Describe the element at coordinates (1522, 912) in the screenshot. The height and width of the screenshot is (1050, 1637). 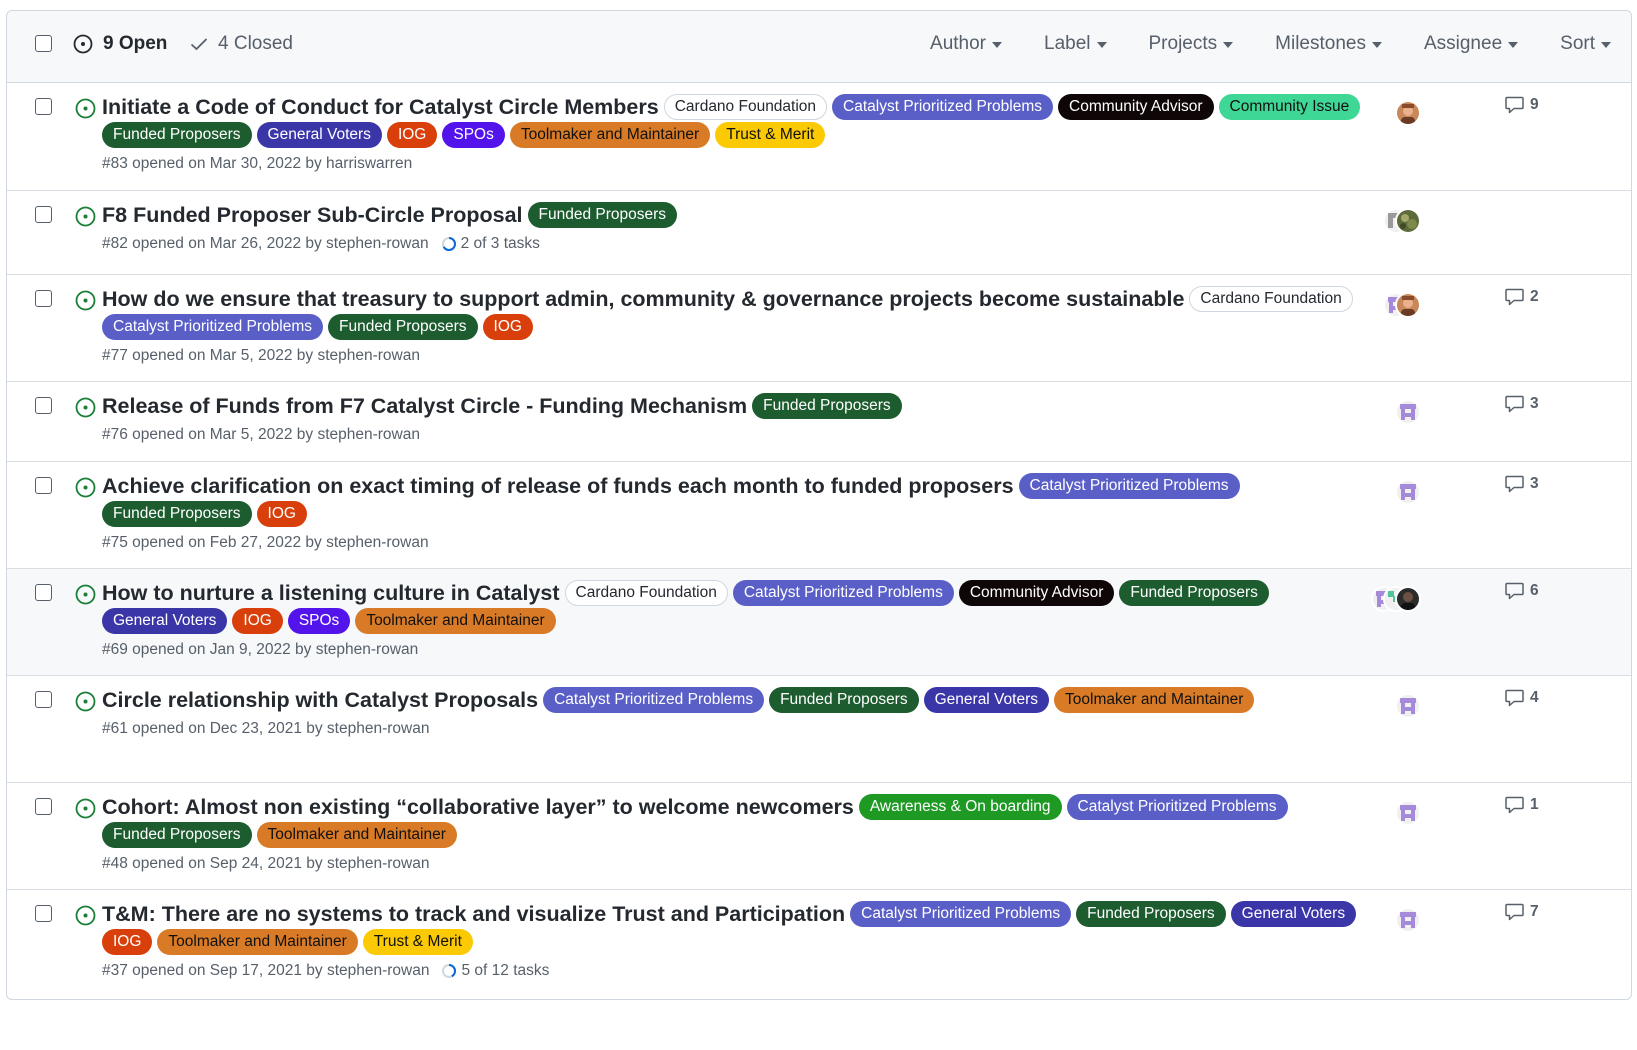
I see `comments-link: 7` at that location.